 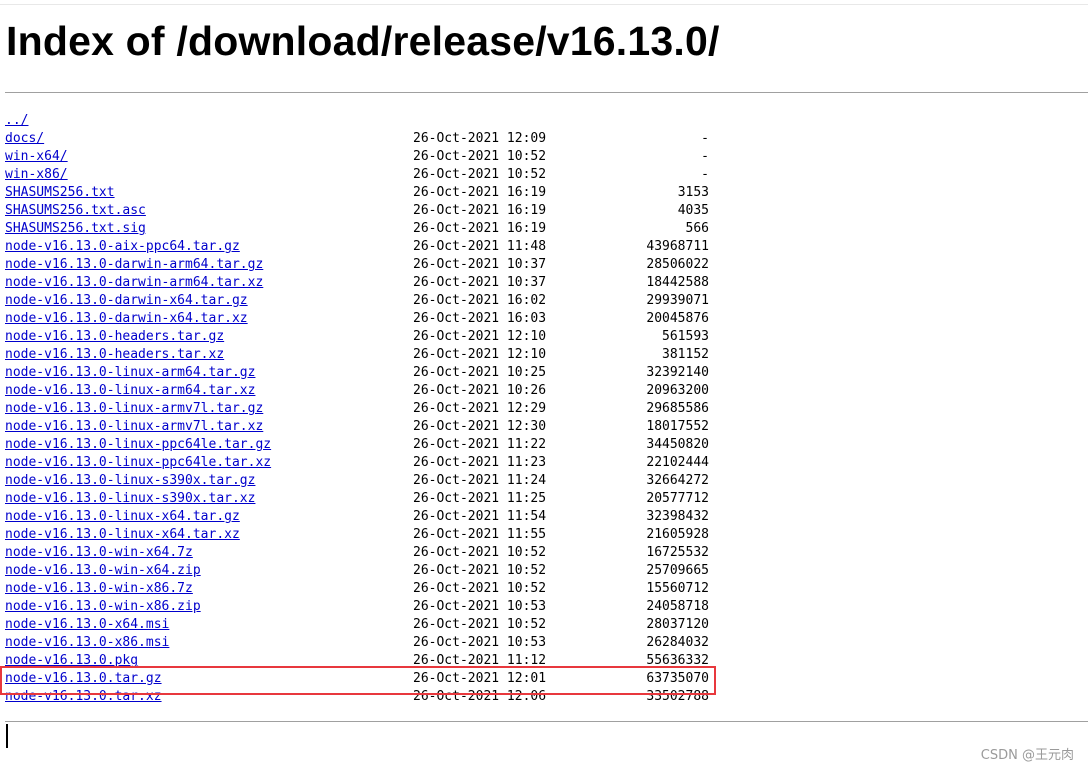 What do you see at coordinates (685, 336) in the screenshot?
I see `file-size: 561593` at bounding box center [685, 336].